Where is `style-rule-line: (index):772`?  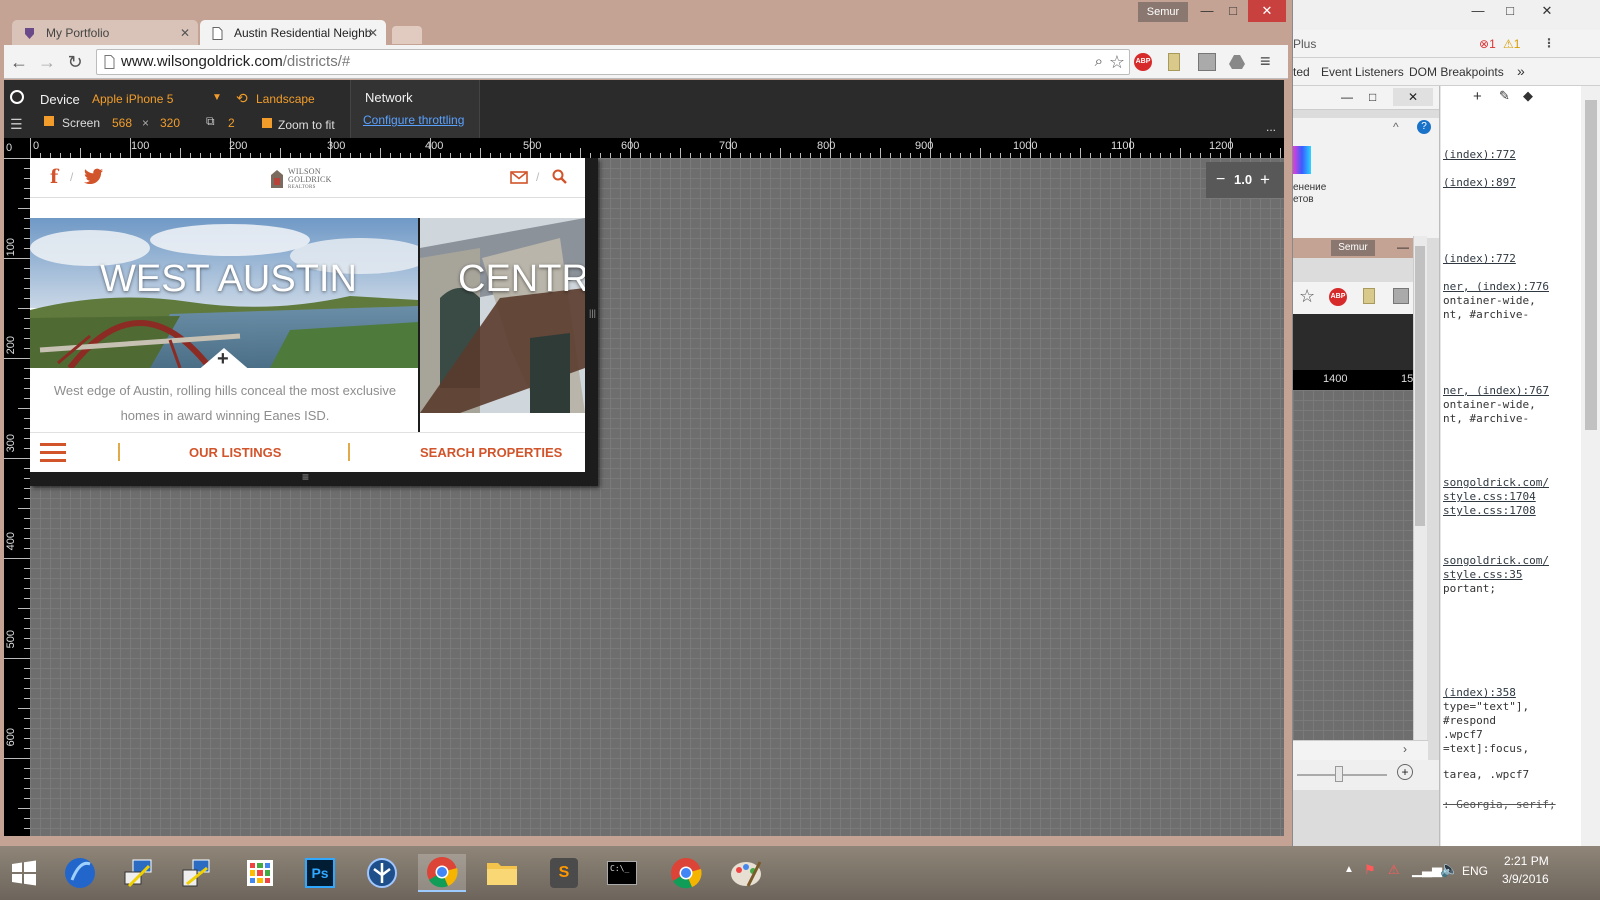
style-rule-line: (index):772 is located at coordinates (1479, 258).